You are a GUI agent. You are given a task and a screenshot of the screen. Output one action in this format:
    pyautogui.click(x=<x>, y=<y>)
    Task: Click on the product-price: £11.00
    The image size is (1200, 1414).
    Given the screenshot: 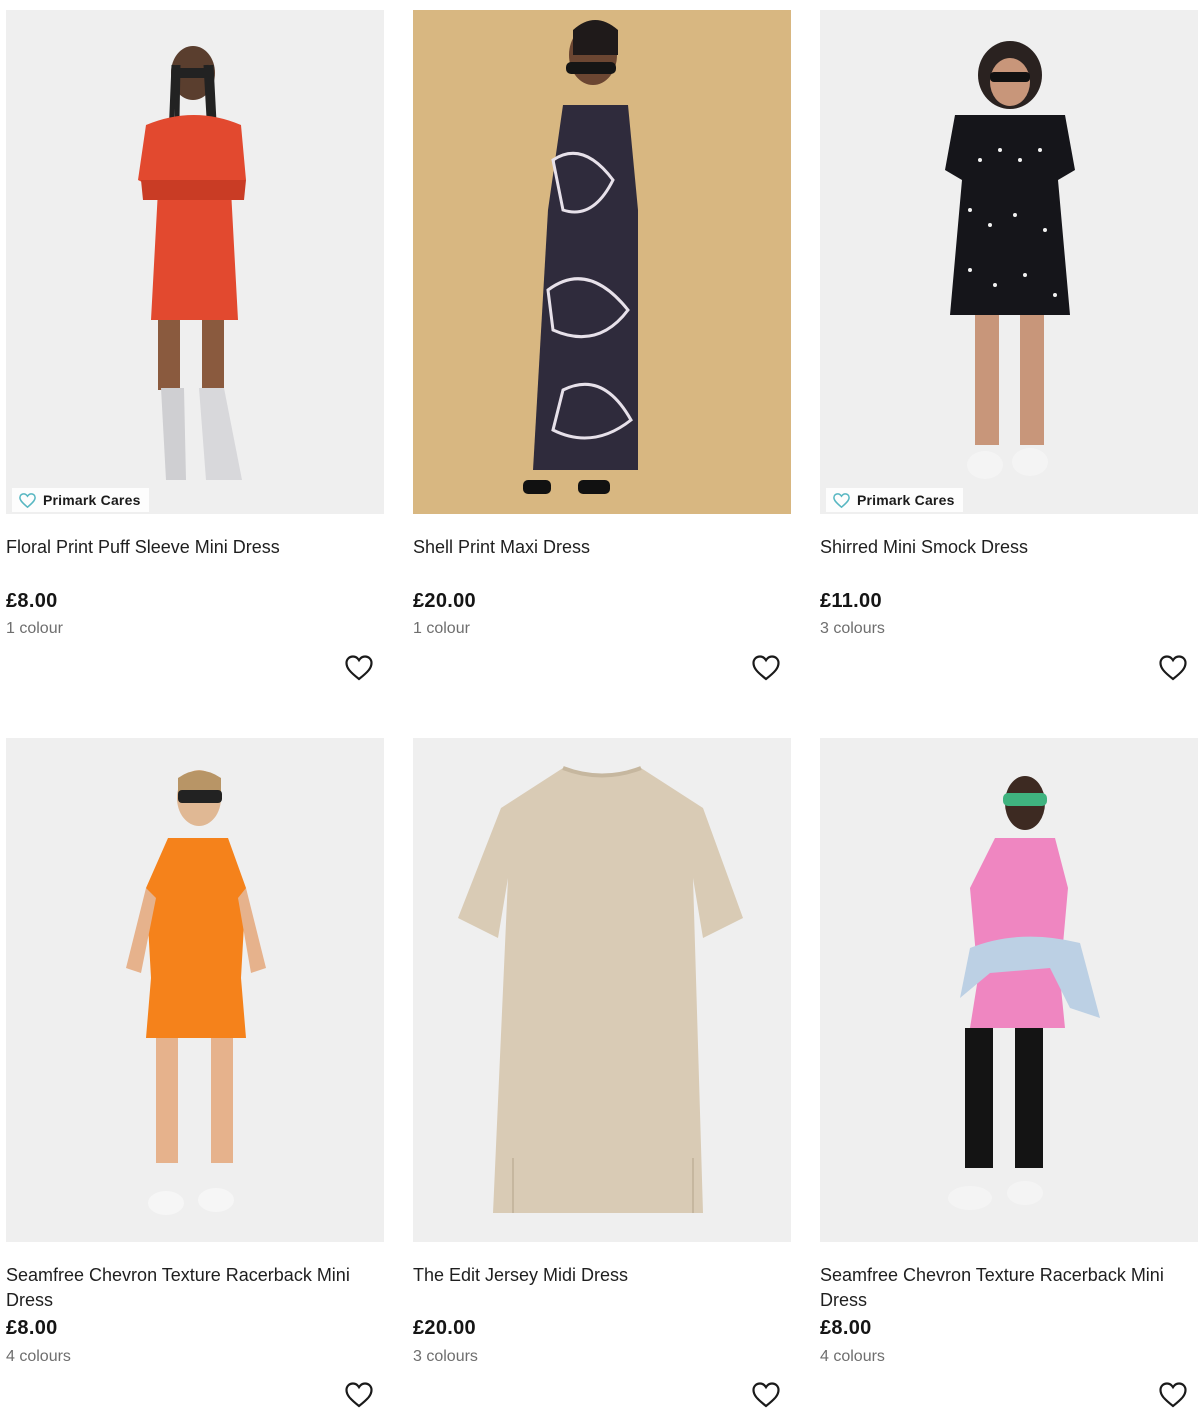 What is the action you would take?
    pyautogui.click(x=851, y=601)
    